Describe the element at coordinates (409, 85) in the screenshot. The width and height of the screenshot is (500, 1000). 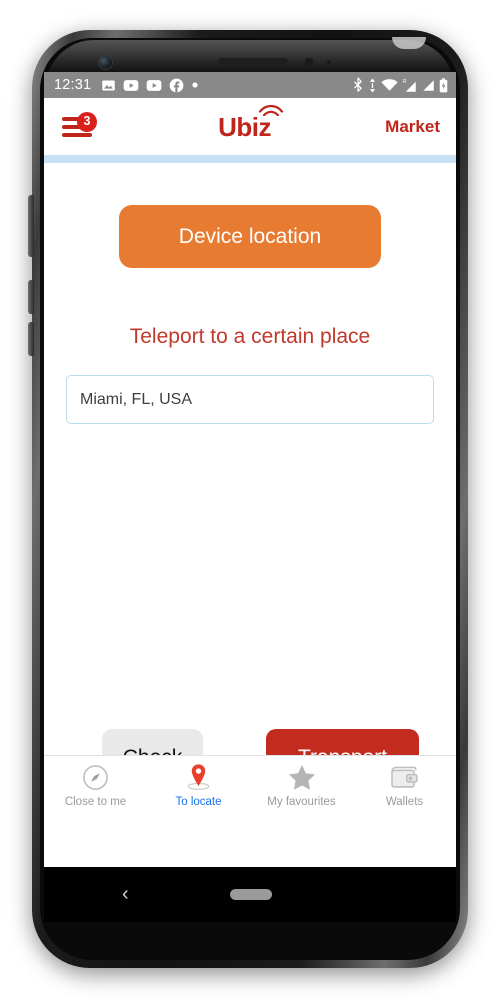
I see `roaming-signal-icon: R` at that location.